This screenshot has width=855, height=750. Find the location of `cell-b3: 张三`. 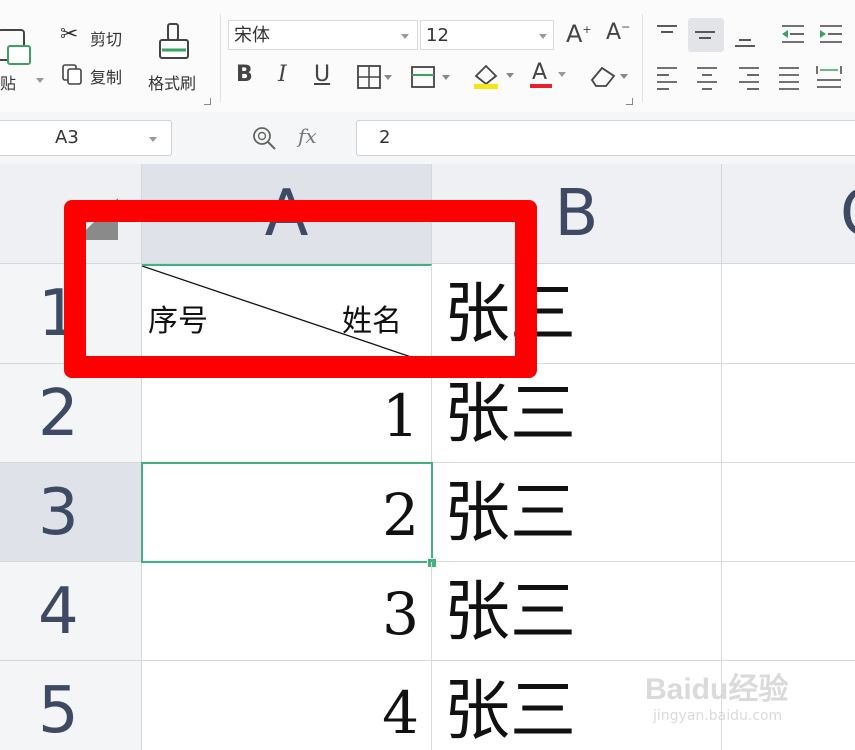

cell-b3: 张三 is located at coordinates (577, 512).